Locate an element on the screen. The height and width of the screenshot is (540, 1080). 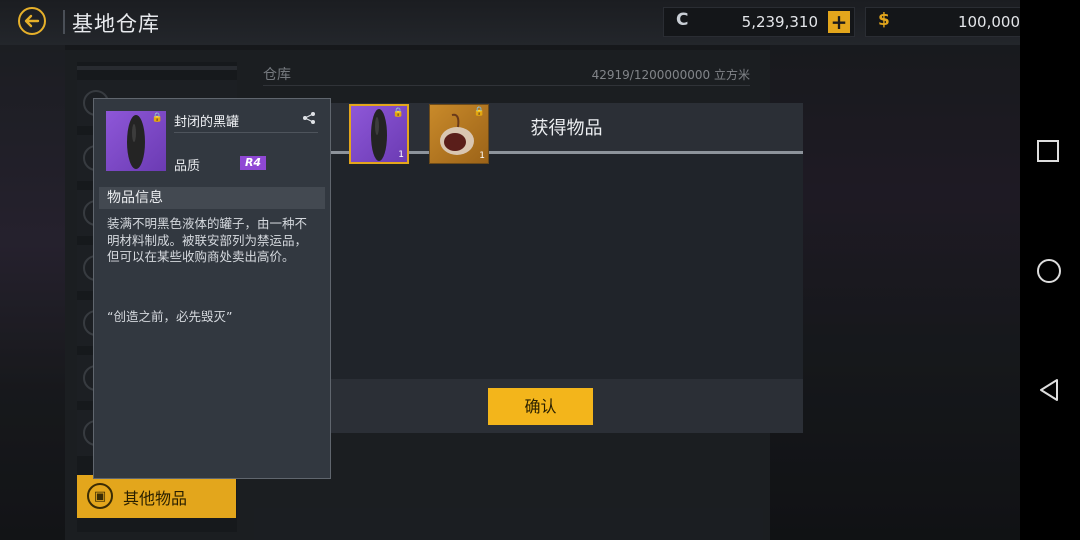
currency-c-icon: C is located at coordinates (682, 20).